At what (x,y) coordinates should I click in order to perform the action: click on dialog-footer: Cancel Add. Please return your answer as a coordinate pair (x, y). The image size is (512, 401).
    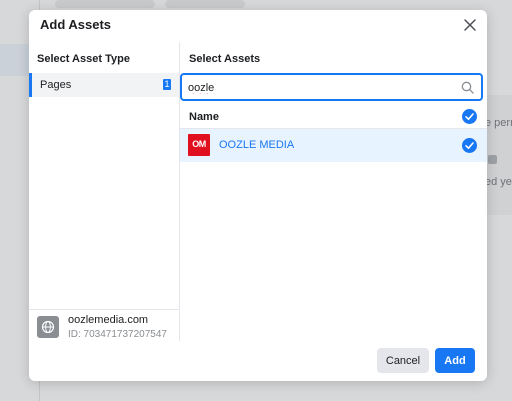
    Looking at the image, I should click on (258, 361).